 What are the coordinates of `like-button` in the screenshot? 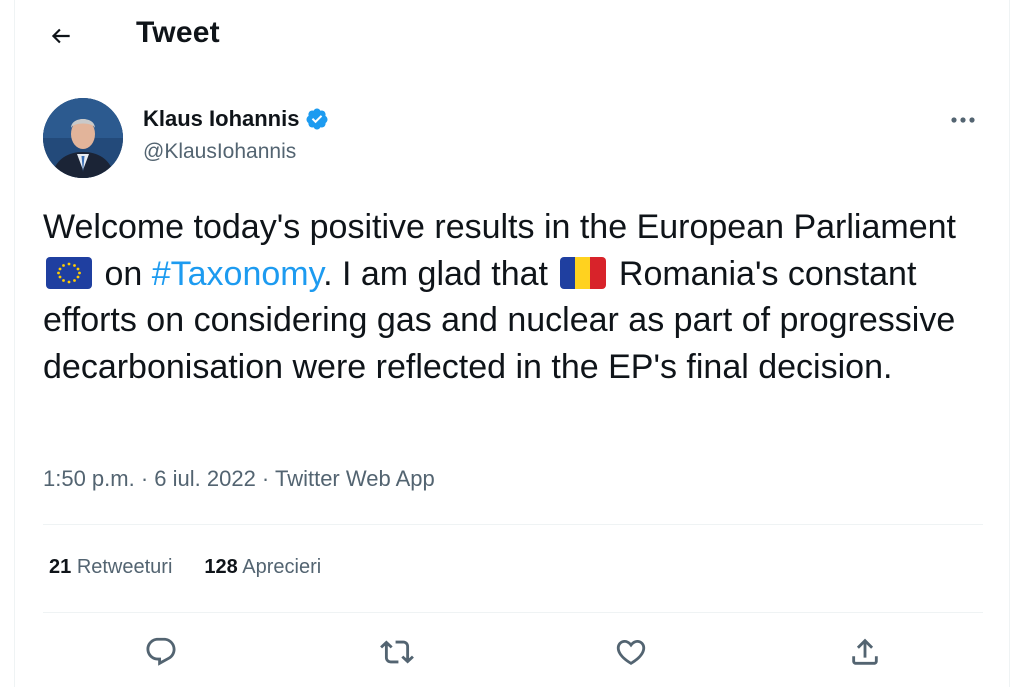 It's located at (631, 652).